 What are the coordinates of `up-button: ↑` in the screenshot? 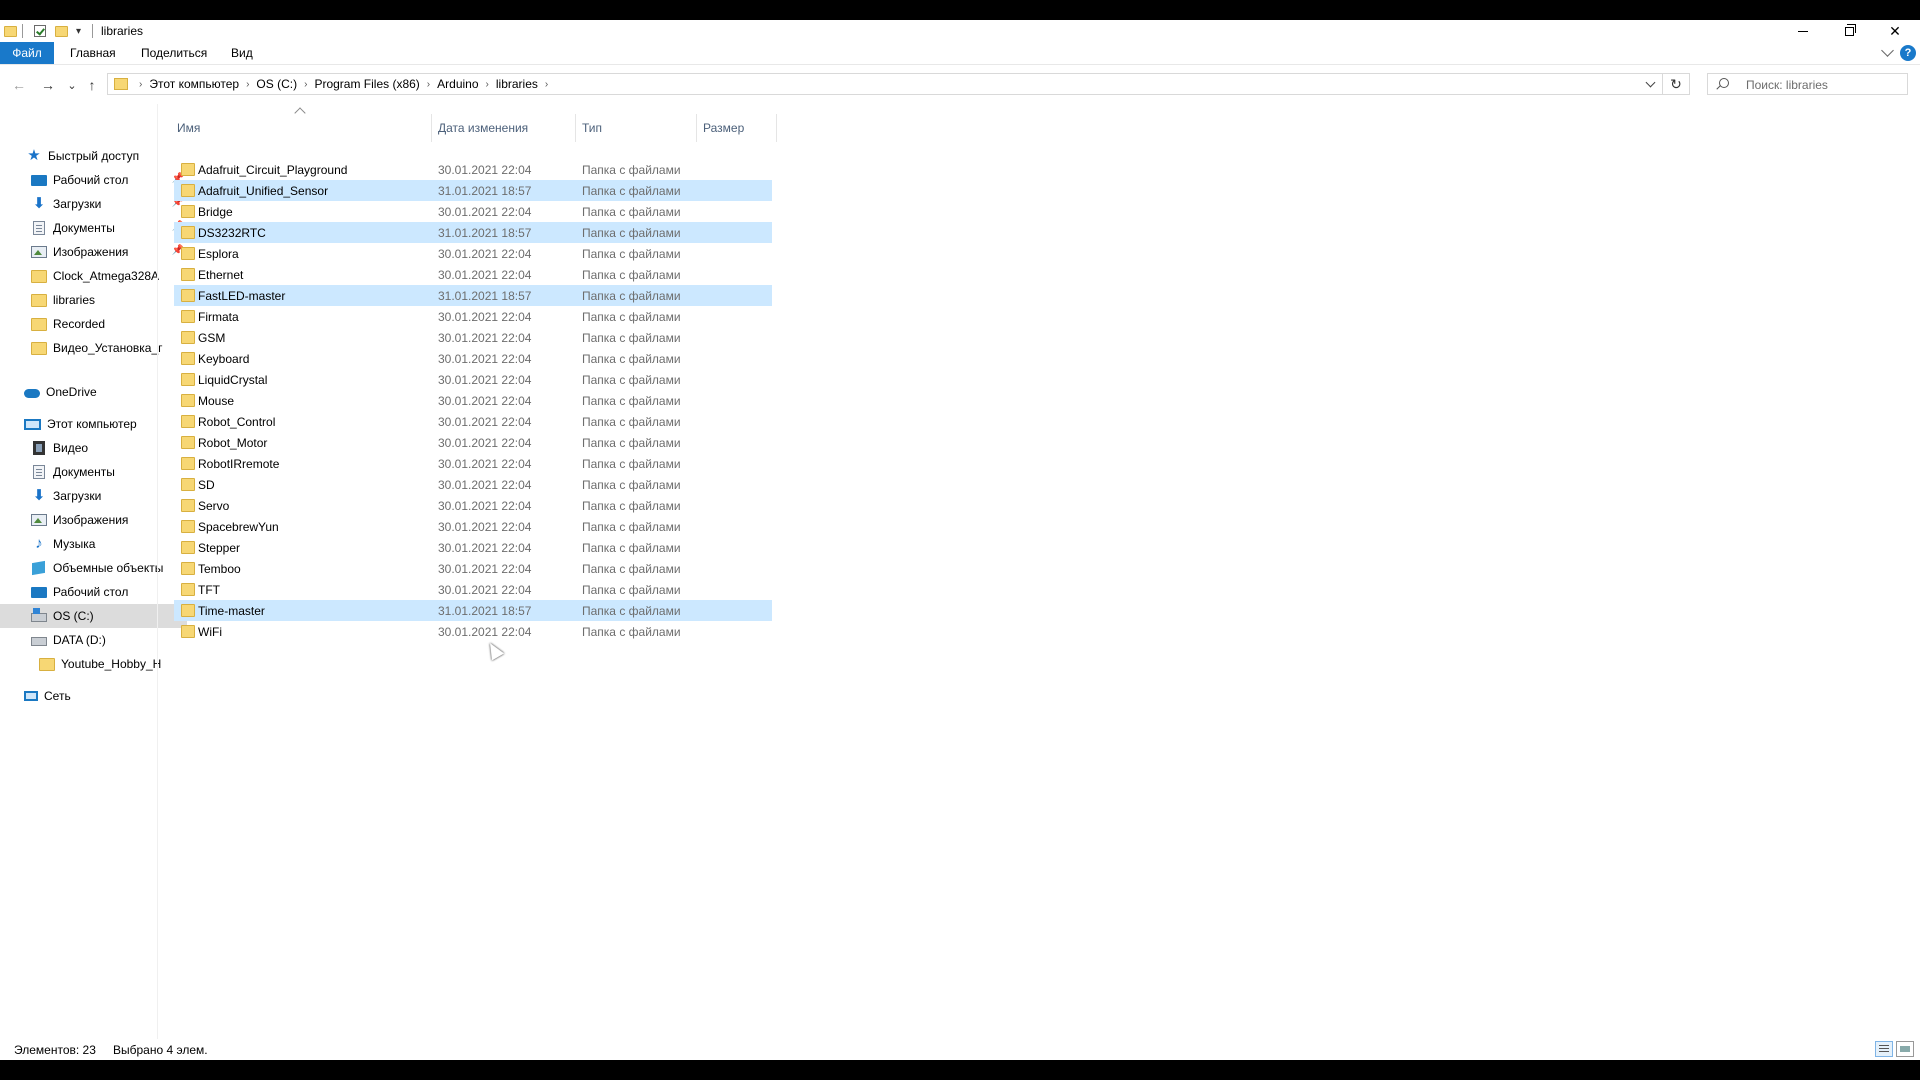 It's located at (92, 85).